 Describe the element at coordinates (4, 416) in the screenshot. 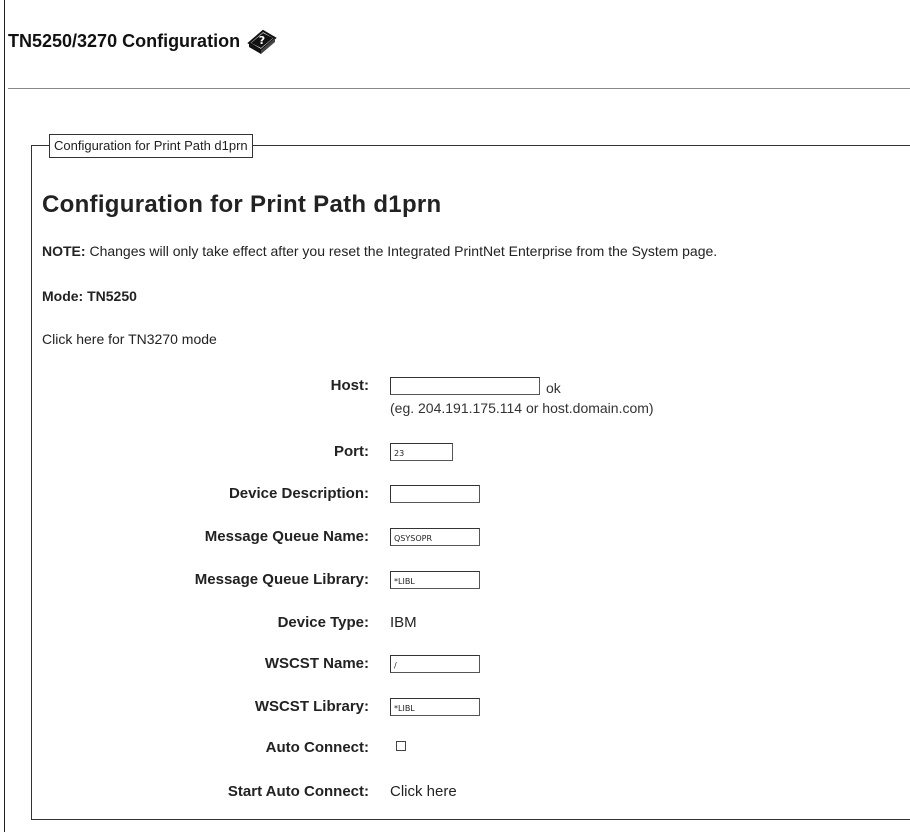

I see `left-border-line` at that location.